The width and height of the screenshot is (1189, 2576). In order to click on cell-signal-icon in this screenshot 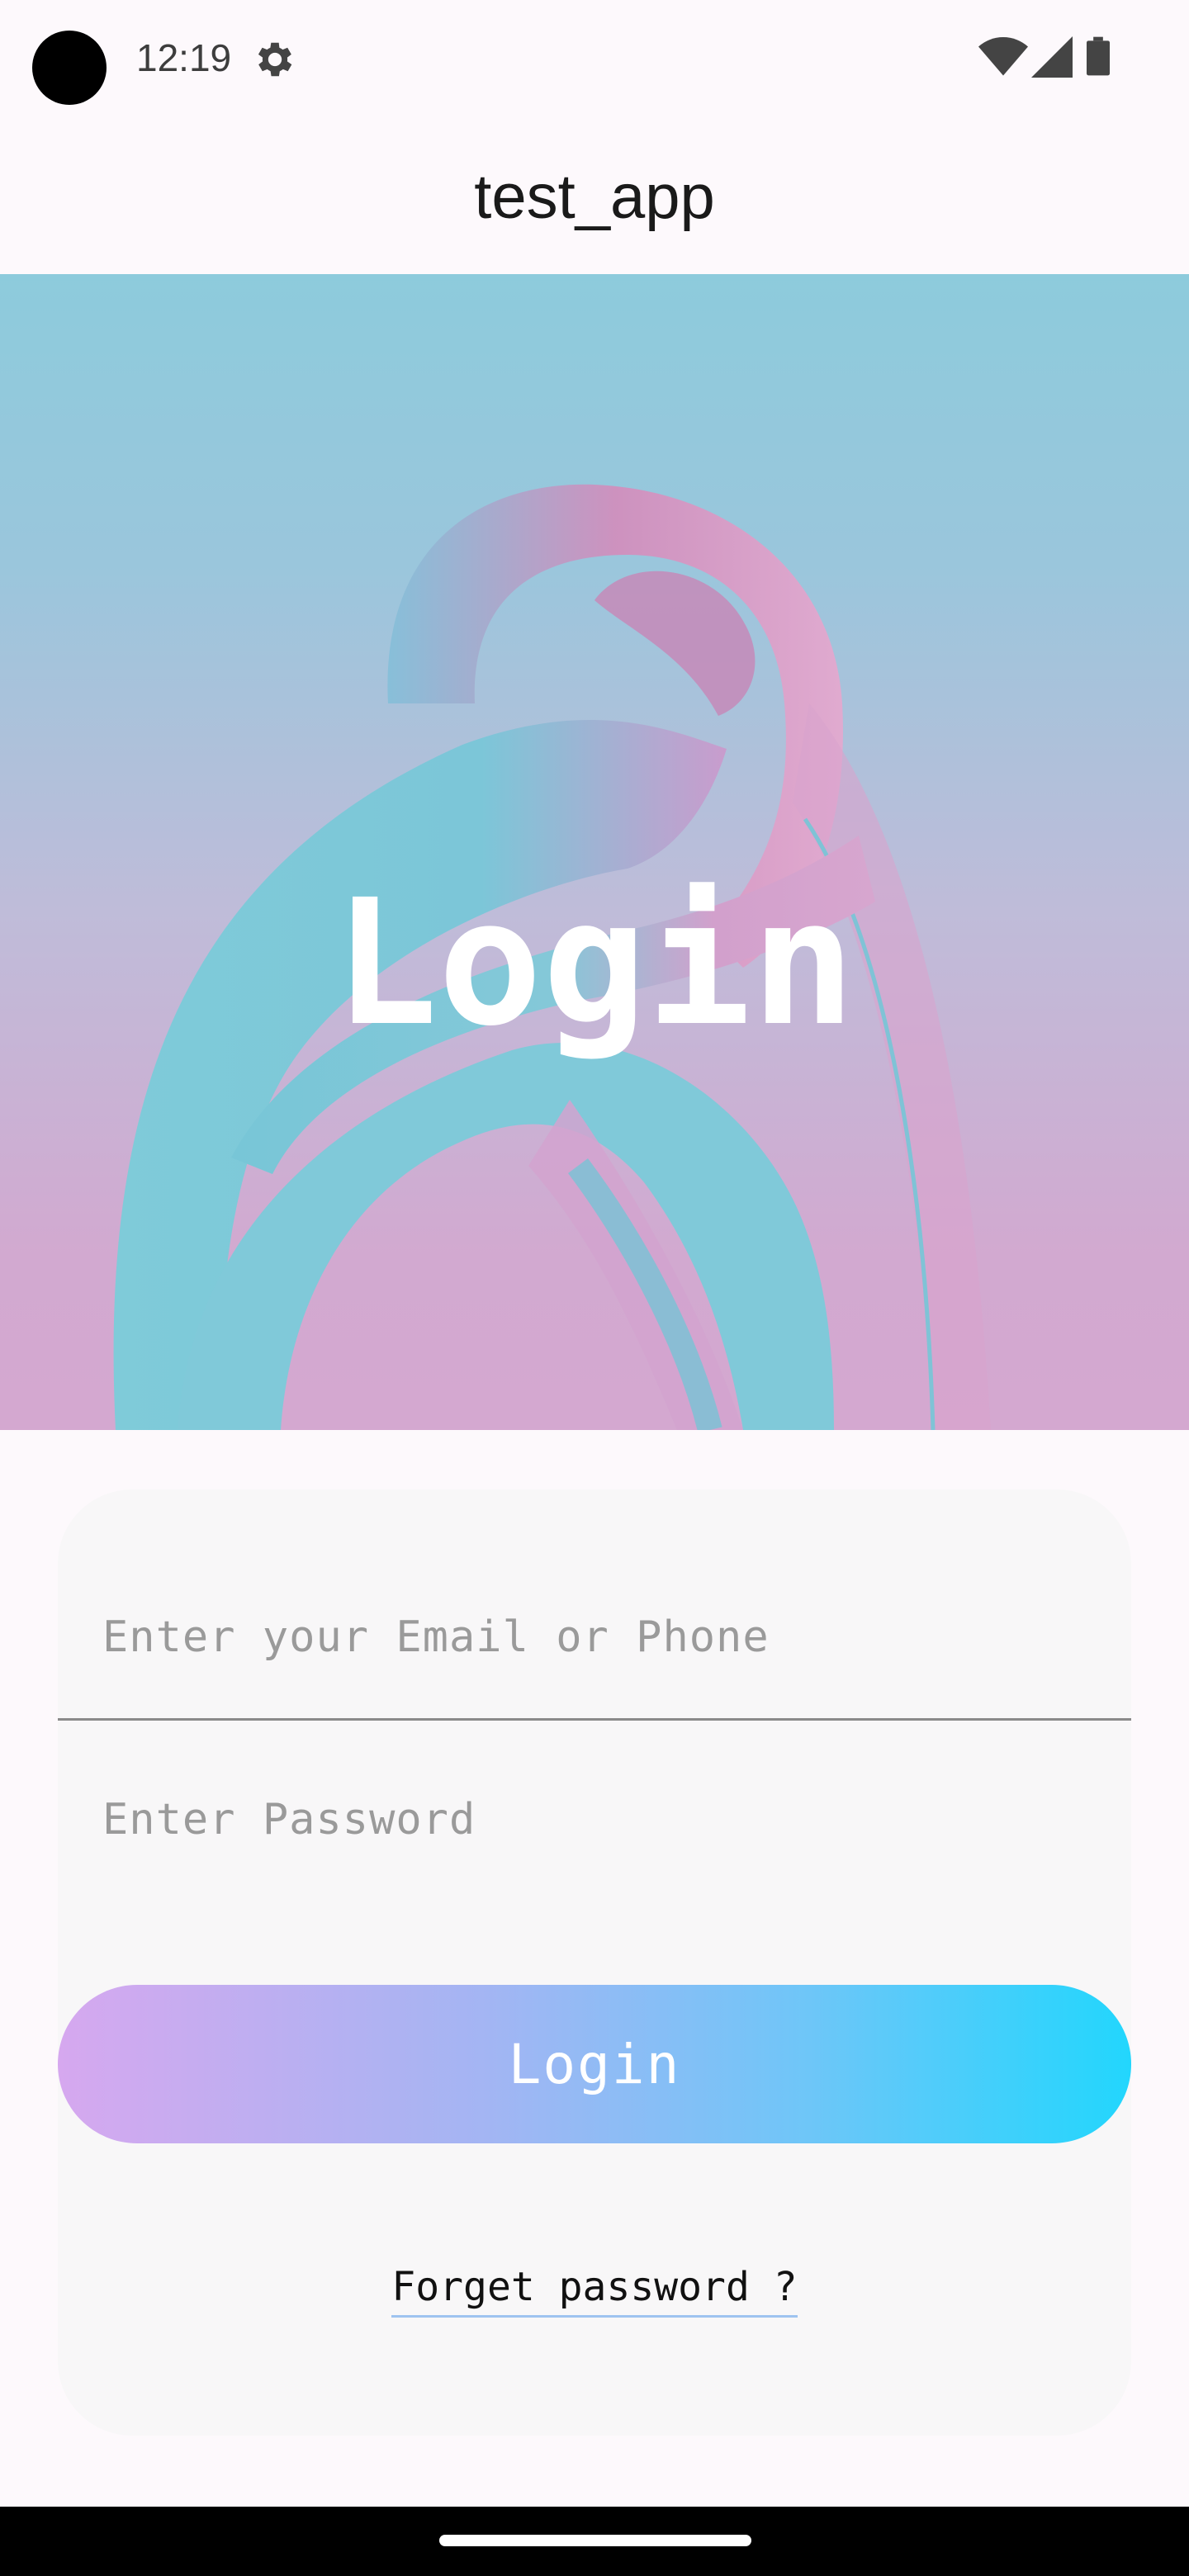, I will do `click(1052, 57)`.